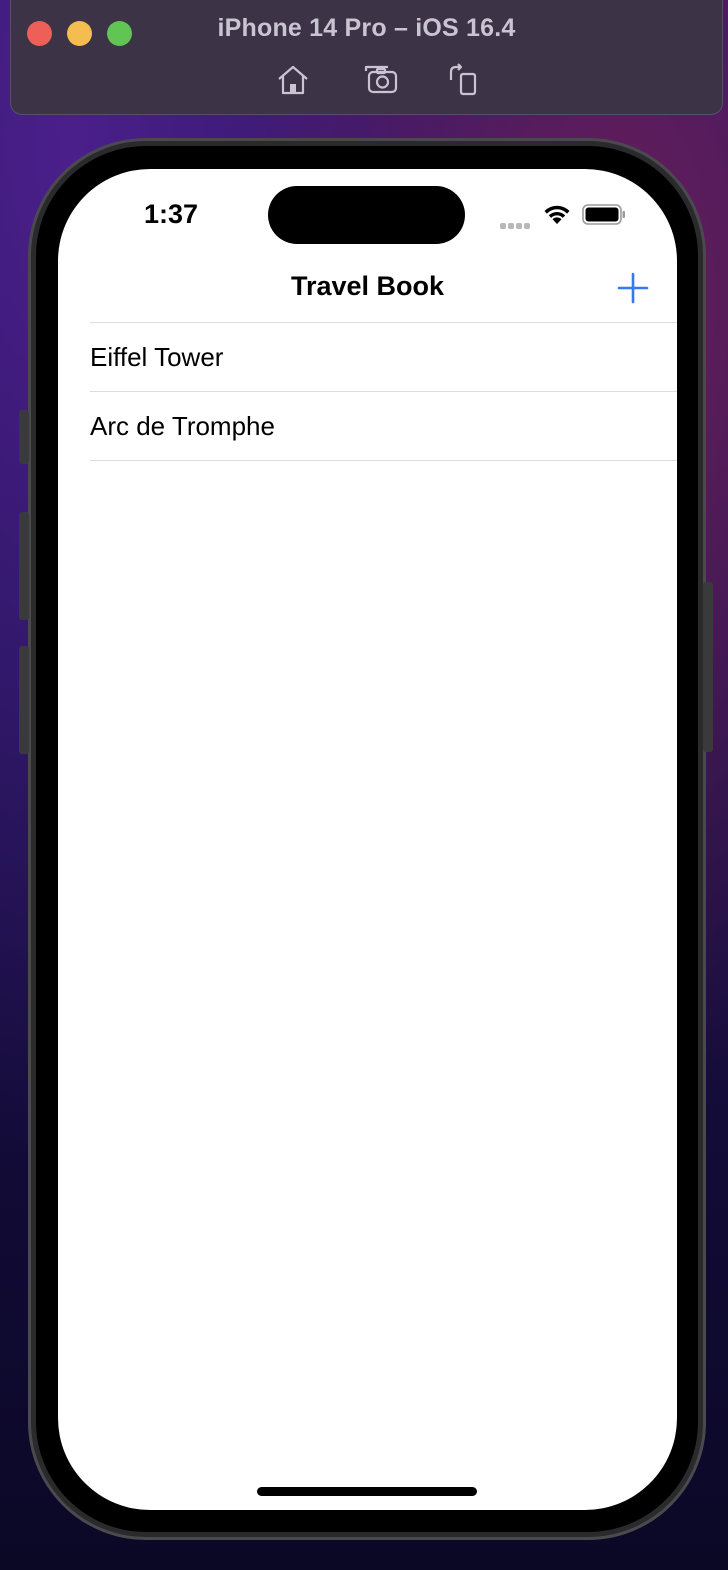 This screenshot has height=1570, width=728. I want to click on list-item-label: Eiffel Tower, so click(157, 357).